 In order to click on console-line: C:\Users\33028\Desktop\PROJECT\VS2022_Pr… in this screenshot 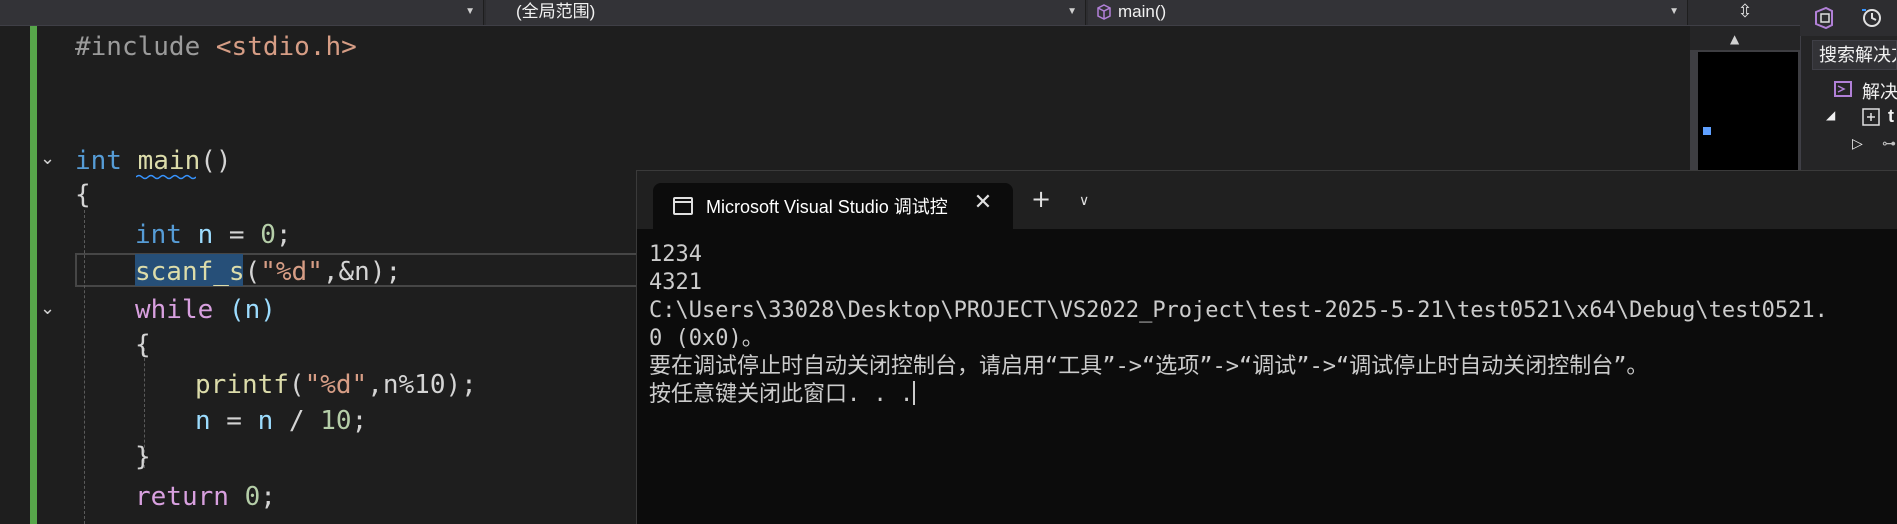, I will do `click(1238, 310)`.